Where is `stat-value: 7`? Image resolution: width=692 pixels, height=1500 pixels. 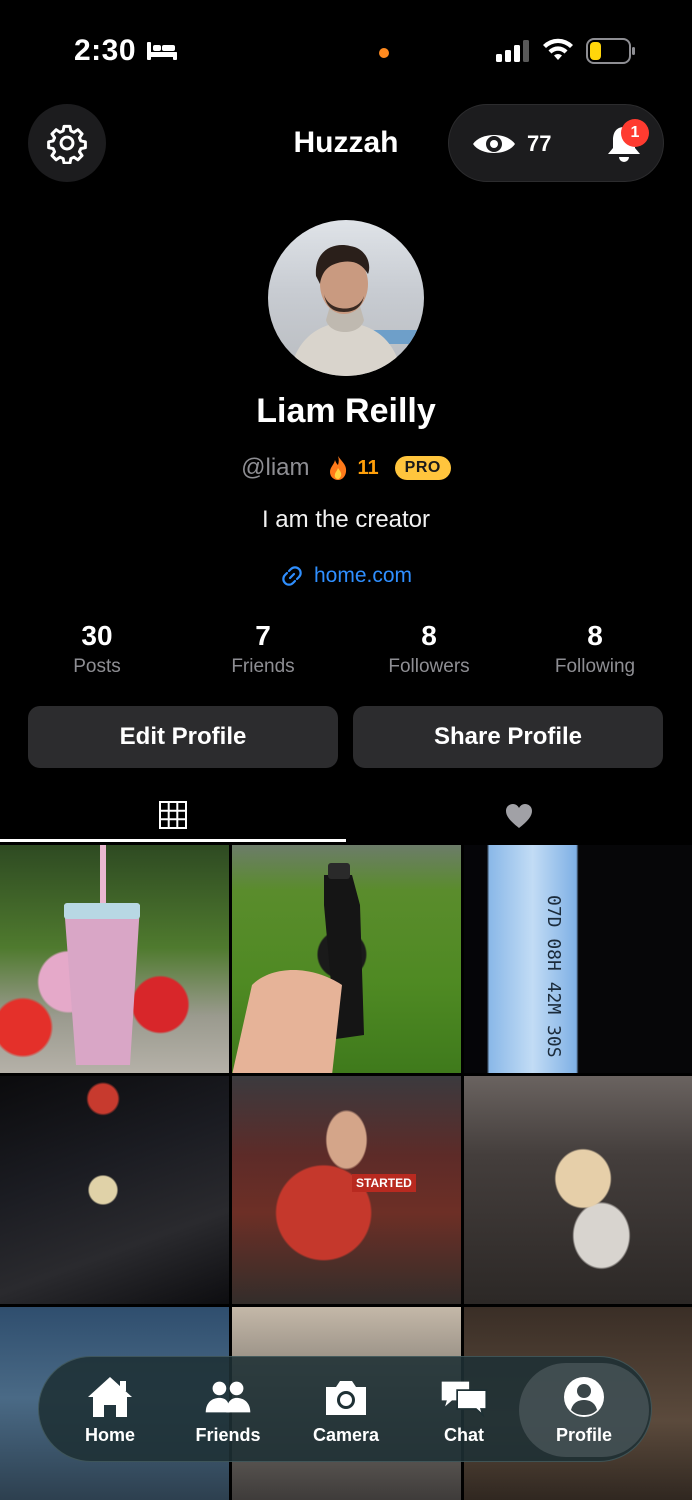 stat-value: 7 is located at coordinates (263, 635).